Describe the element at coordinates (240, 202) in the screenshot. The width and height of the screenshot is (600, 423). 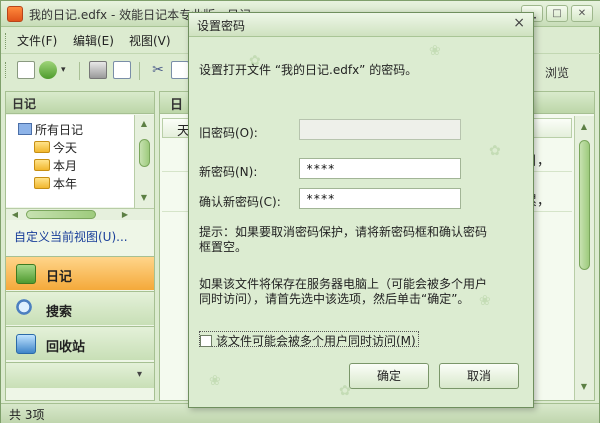
I see `confirm-password-label: 确认新密码(C):` at that location.